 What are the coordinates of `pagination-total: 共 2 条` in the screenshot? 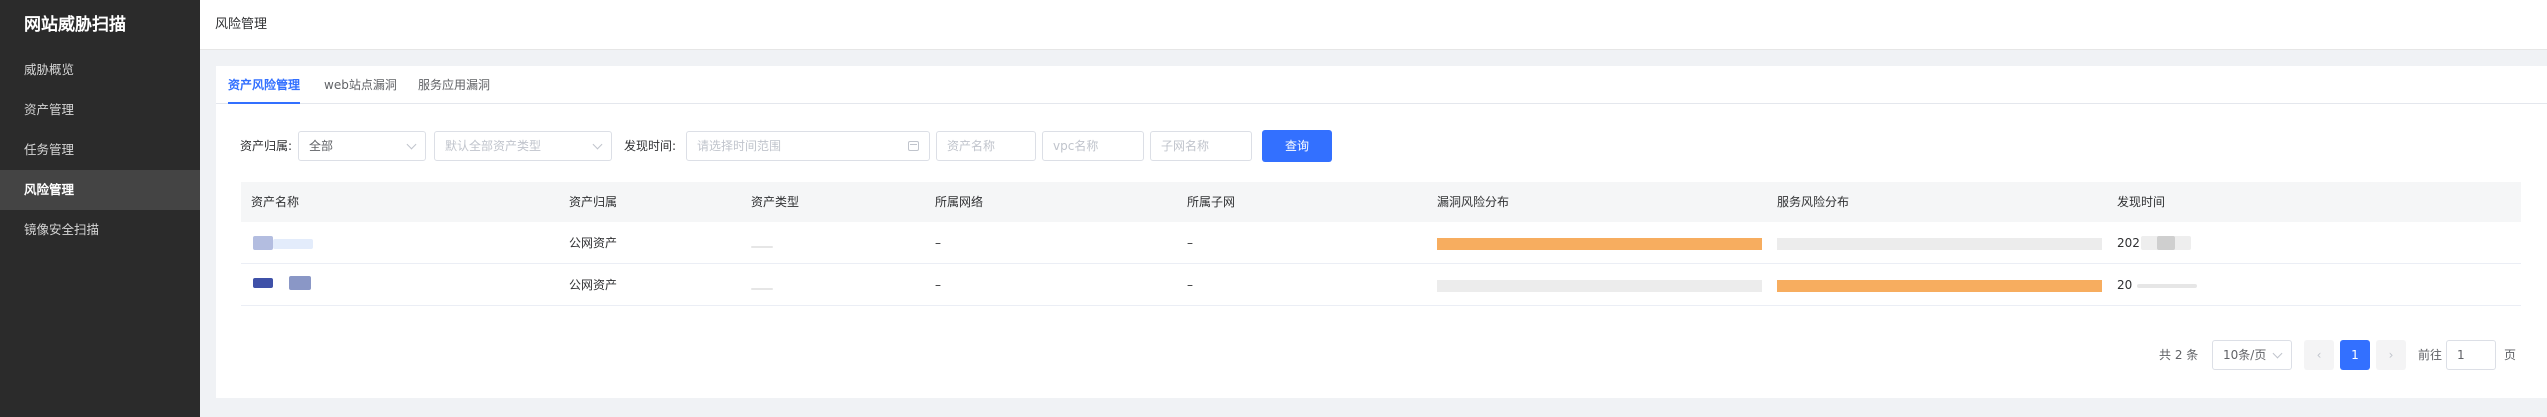 It's located at (2179, 355).